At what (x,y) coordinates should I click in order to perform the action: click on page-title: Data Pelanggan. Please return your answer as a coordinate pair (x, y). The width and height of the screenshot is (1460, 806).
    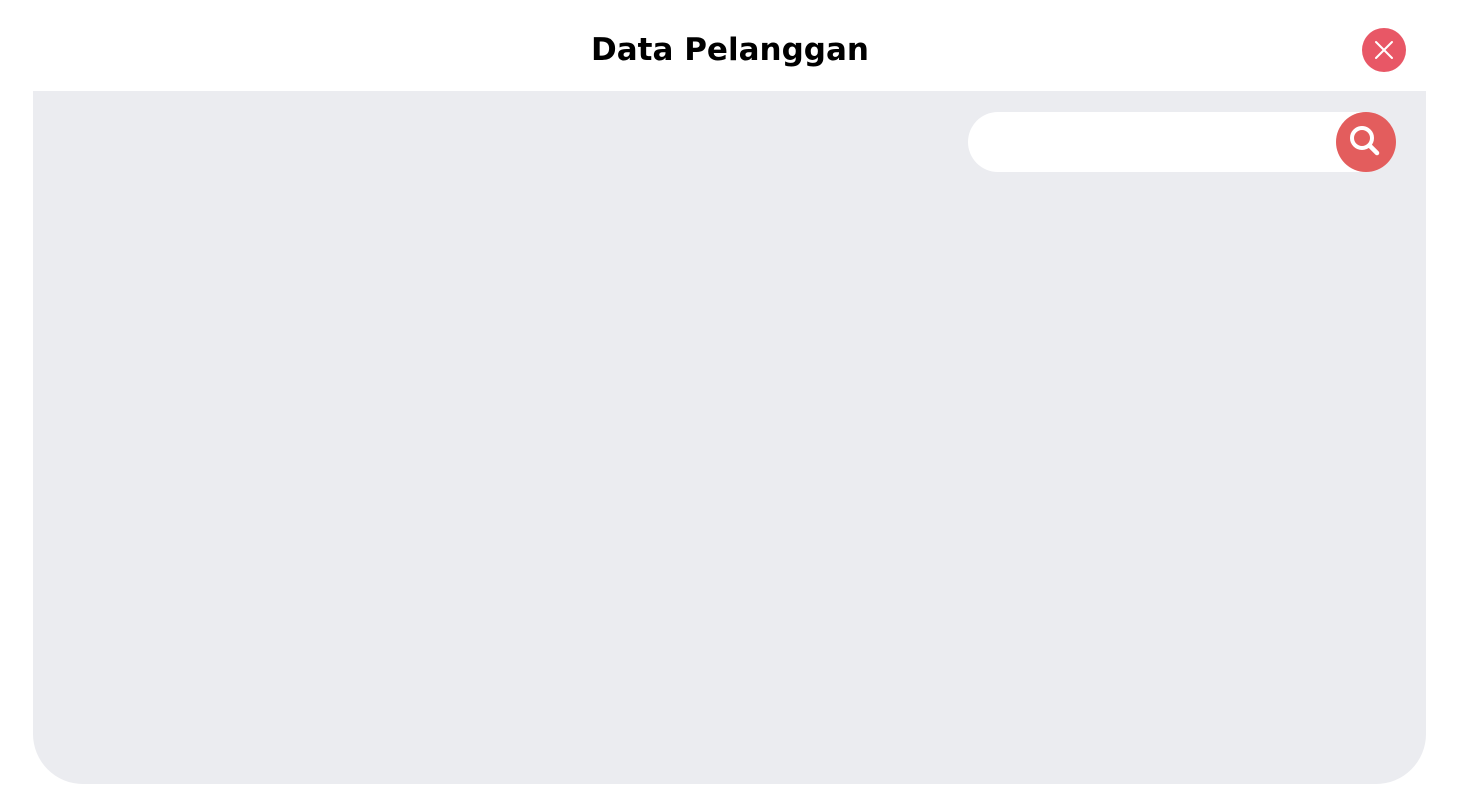
    Looking at the image, I should click on (730, 50).